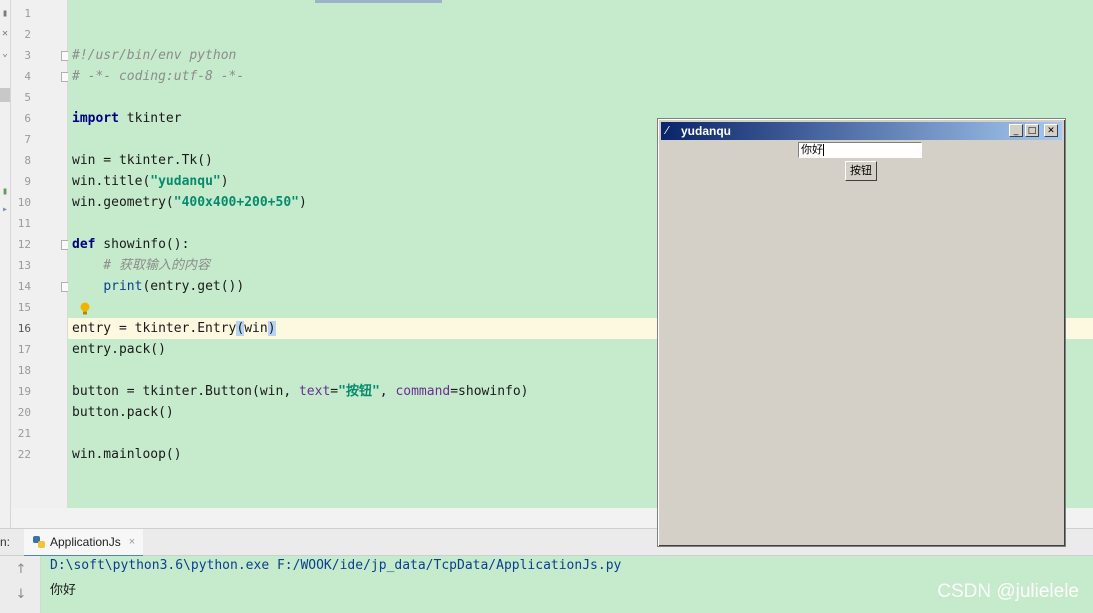  I want to click on line-number: 2, so click(27, 34).